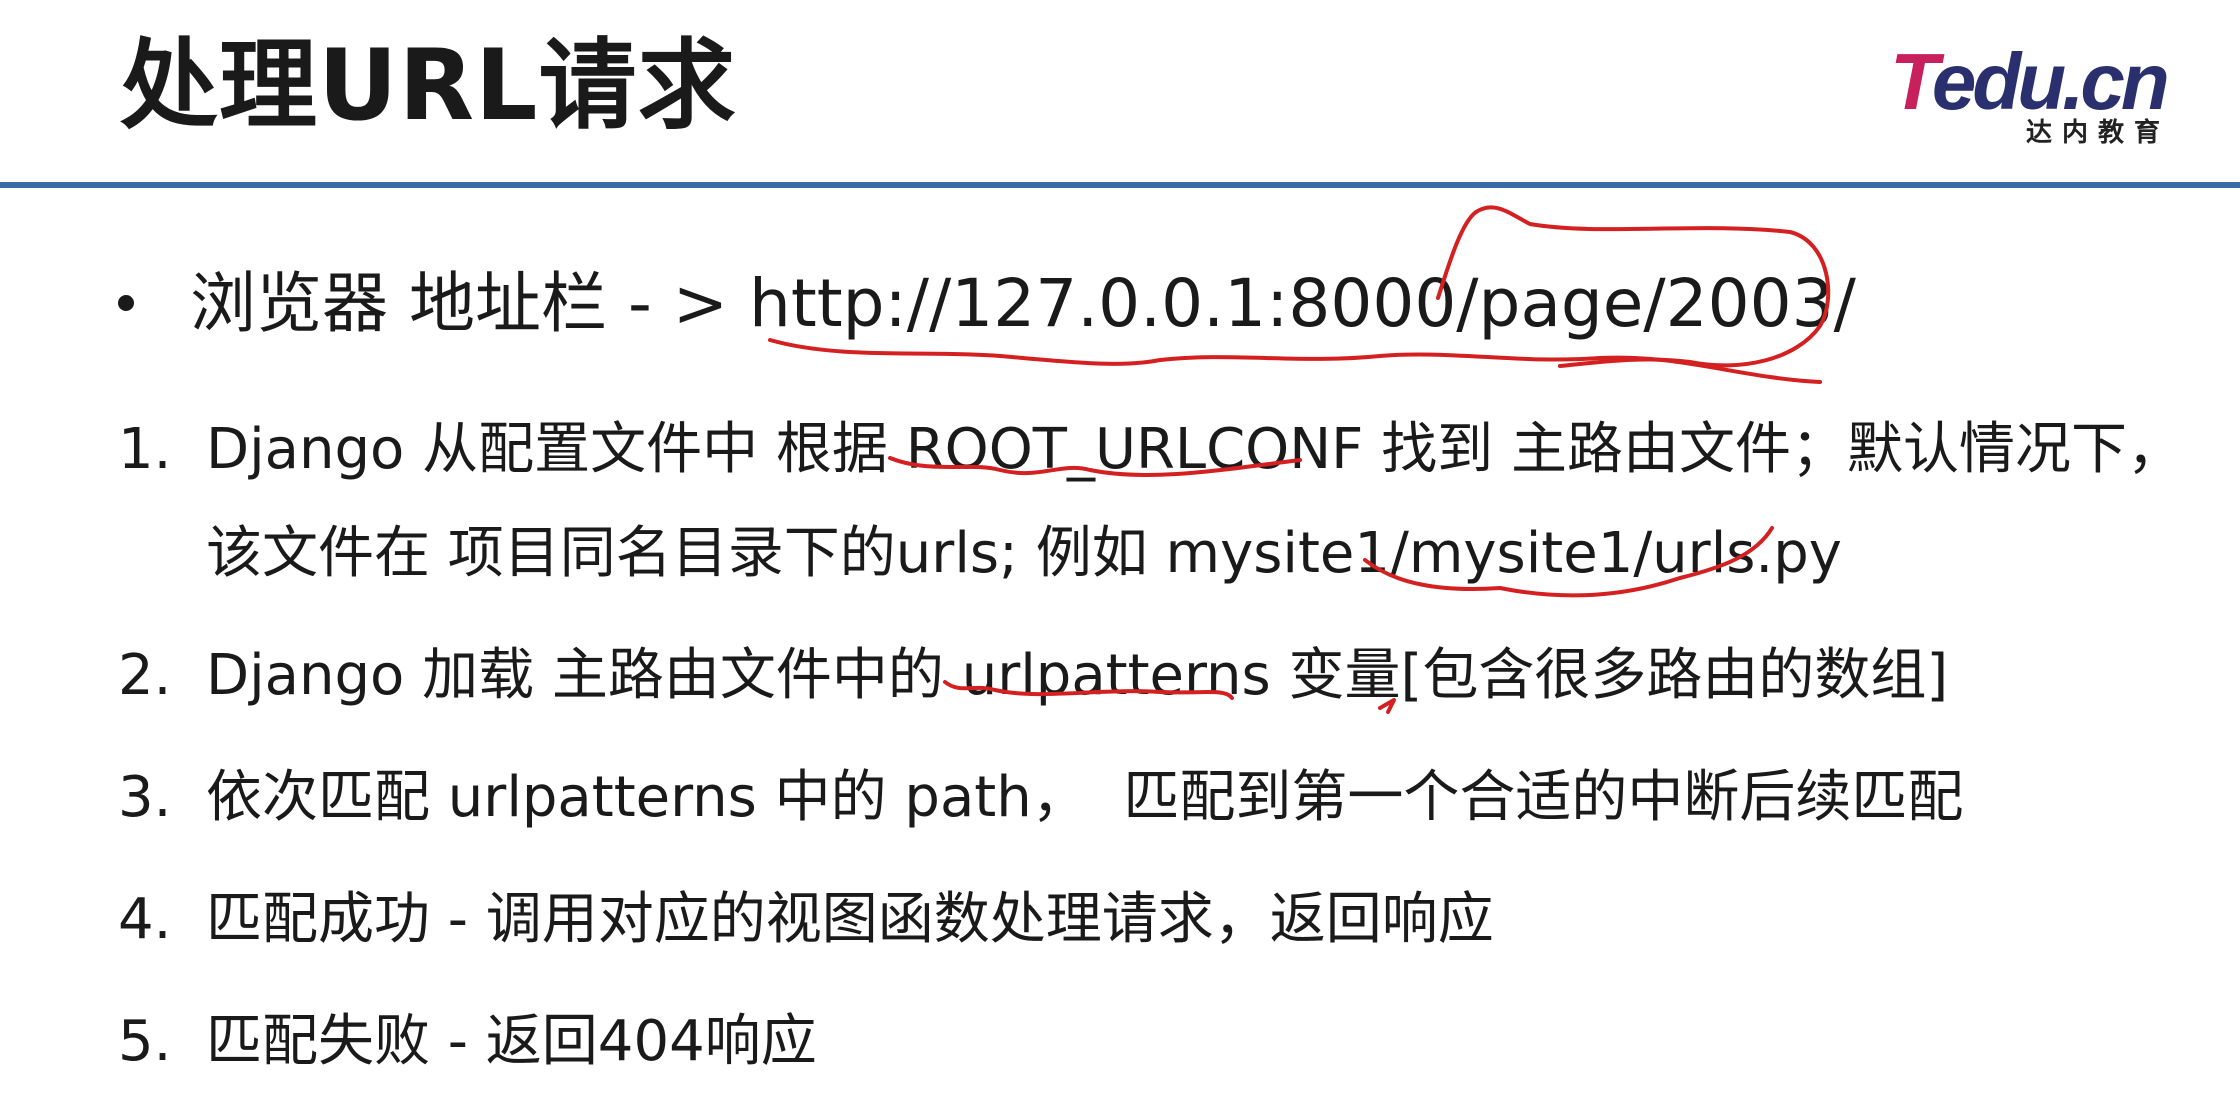 The width and height of the screenshot is (2240, 1114). Describe the element at coordinates (145, 919) in the screenshot. I see `step-number: 4.` at that location.